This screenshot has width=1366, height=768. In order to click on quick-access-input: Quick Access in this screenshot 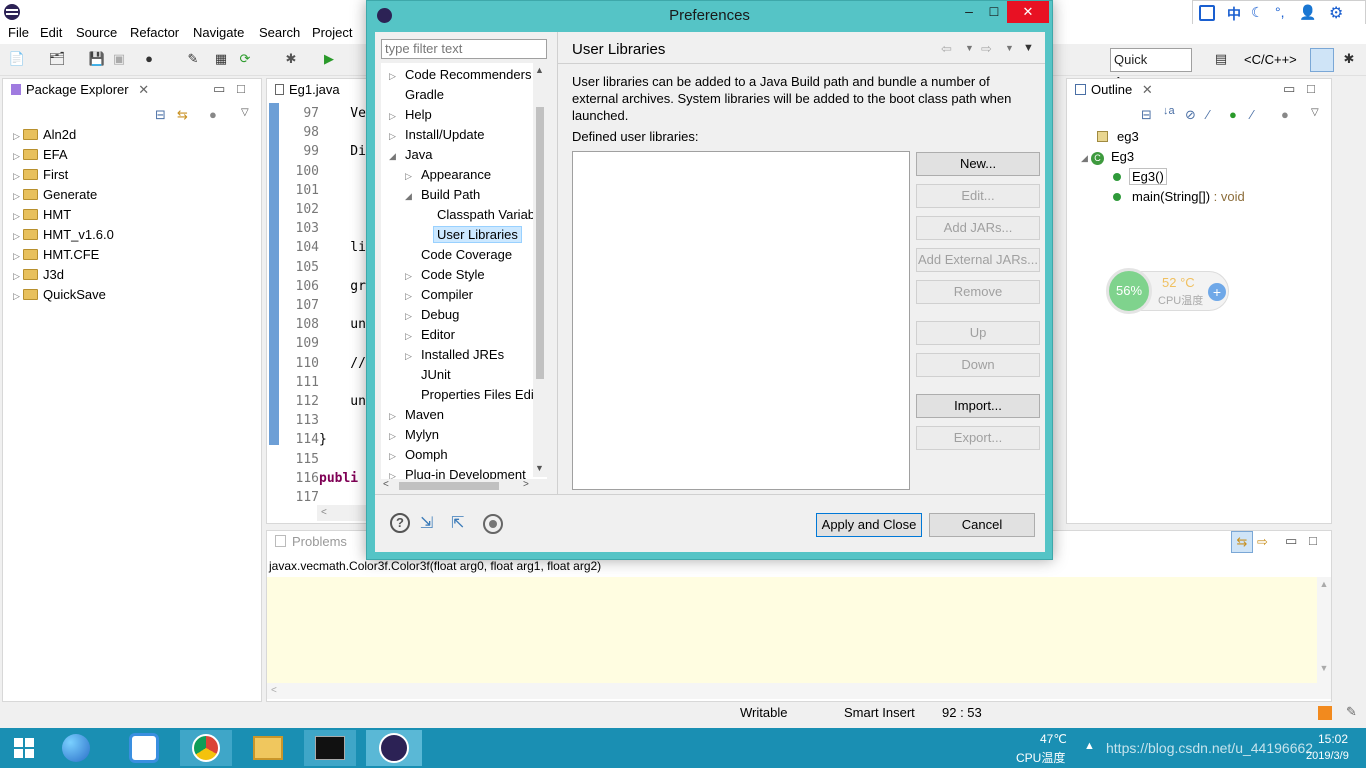, I will do `click(1151, 68)`.